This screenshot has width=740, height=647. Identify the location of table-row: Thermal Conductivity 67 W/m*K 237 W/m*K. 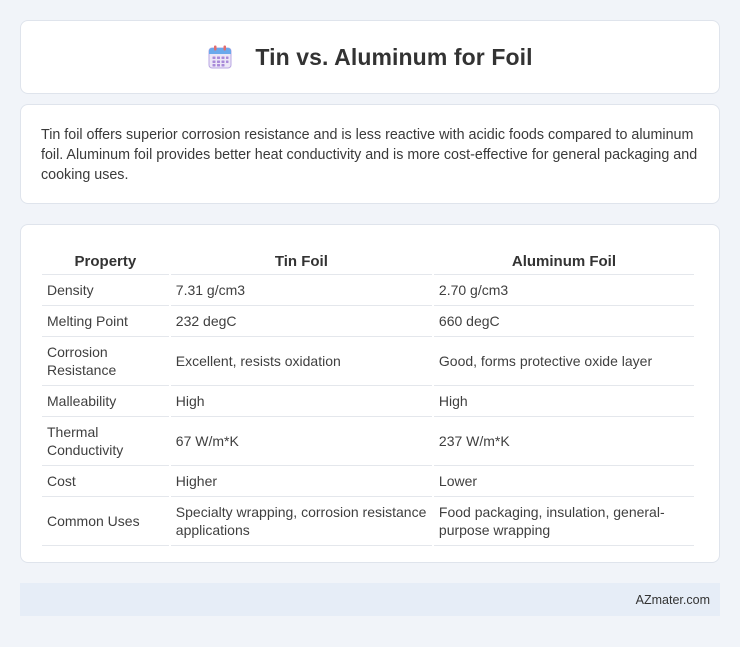
(368, 441).